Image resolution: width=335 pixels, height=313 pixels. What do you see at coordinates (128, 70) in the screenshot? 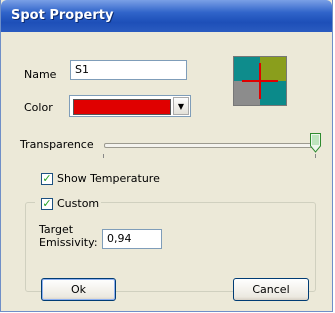
I see `name-input: S1` at bounding box center [128, 70].